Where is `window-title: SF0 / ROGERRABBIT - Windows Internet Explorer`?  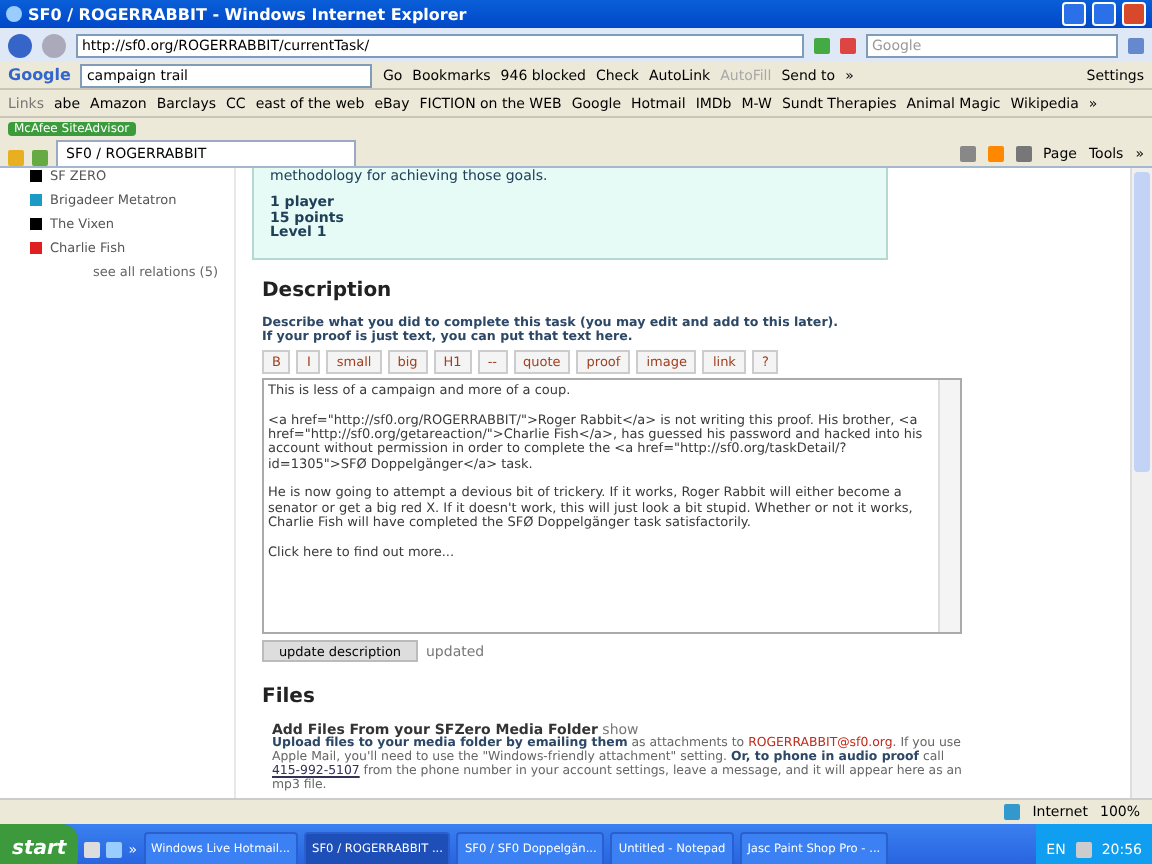
window-title: SF0 / ROGERRABBIT - Windows Internet Explorer is located at coordinates (248, 14).